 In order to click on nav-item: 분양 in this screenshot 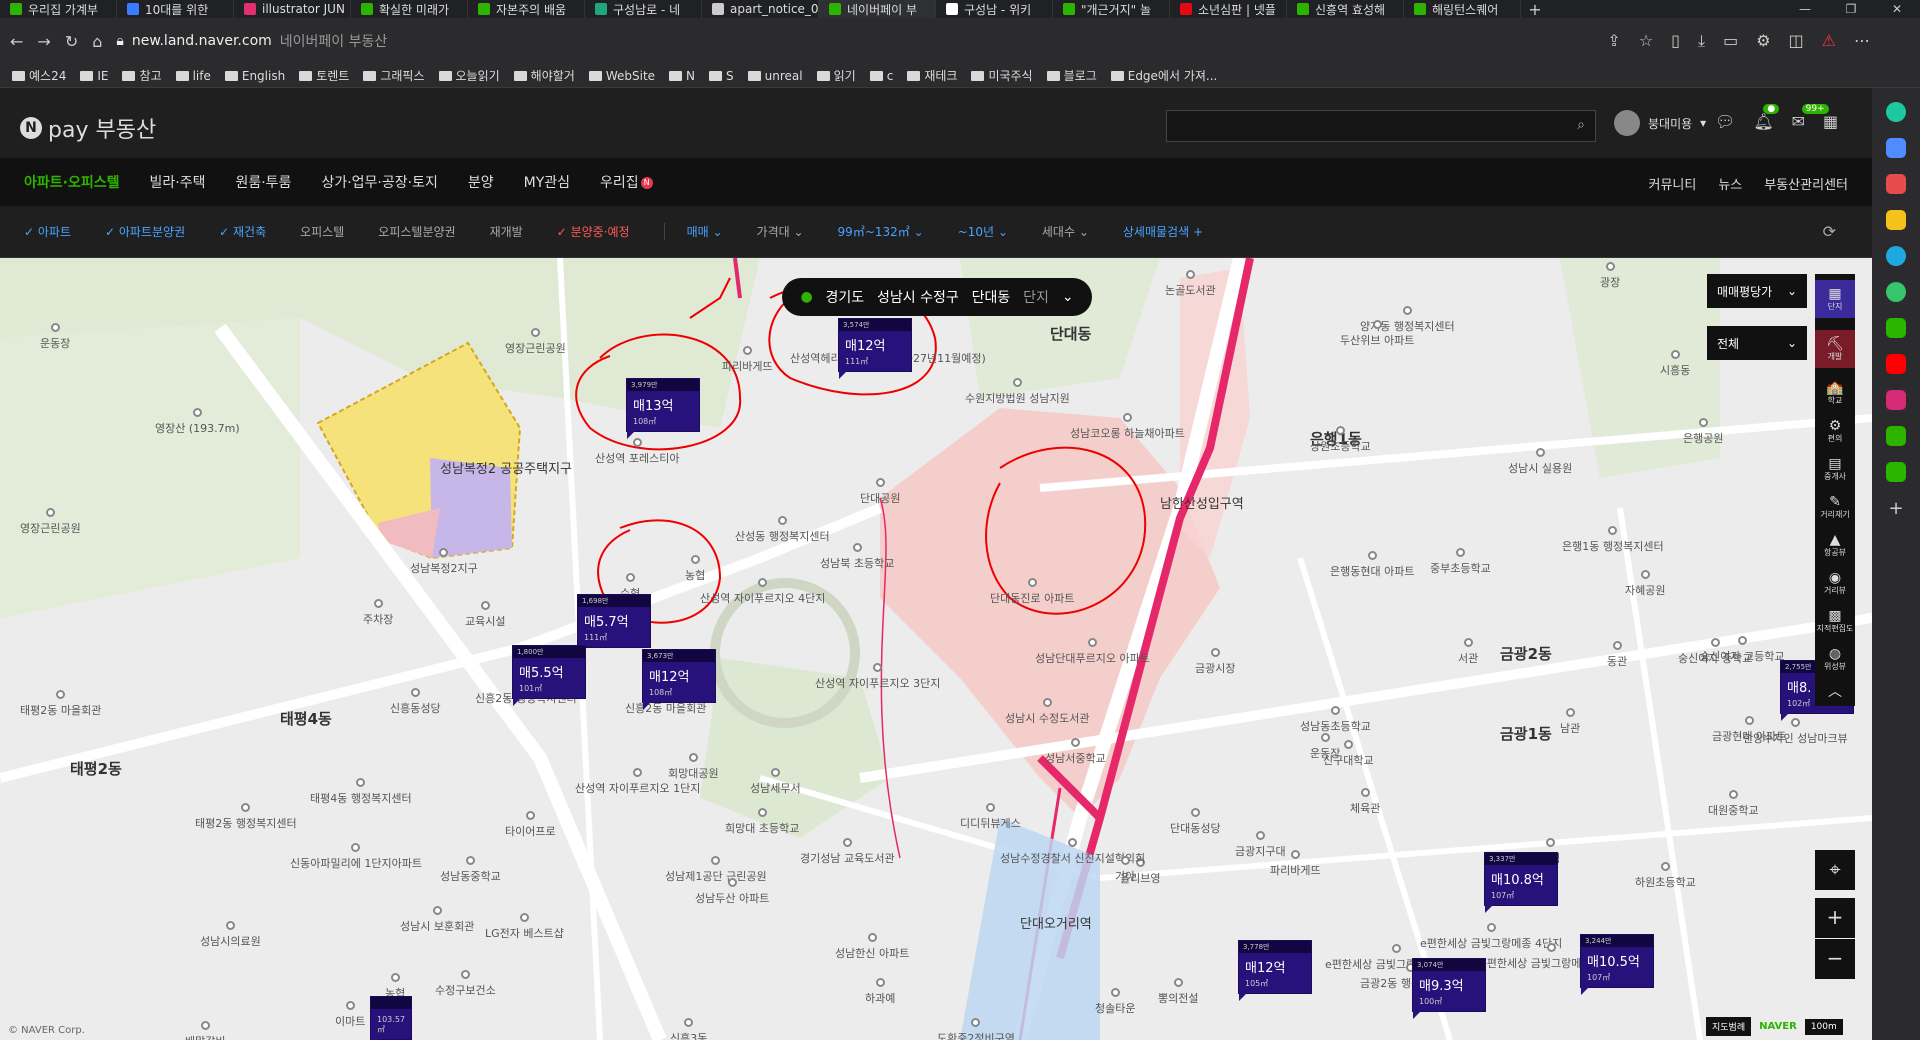, I will do `click(481, 182)`.